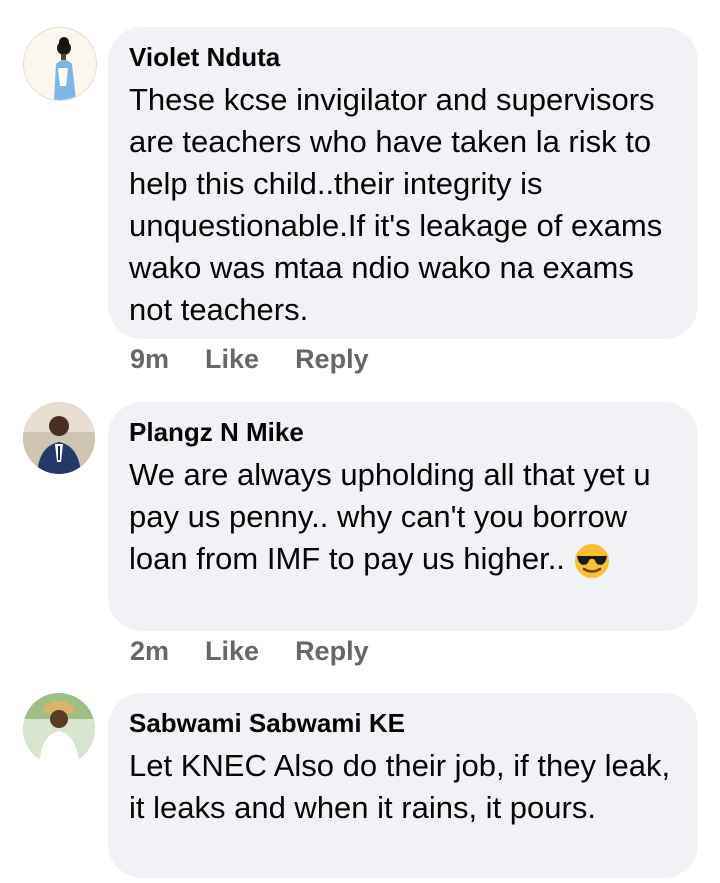  I want to click on comment-timestamp: 9m, so click(149, 359).